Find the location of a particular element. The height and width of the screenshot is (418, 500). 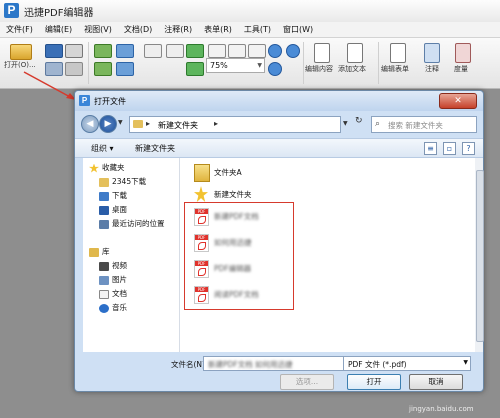

nav-label: 图片 is located at coordinates (119, 279).